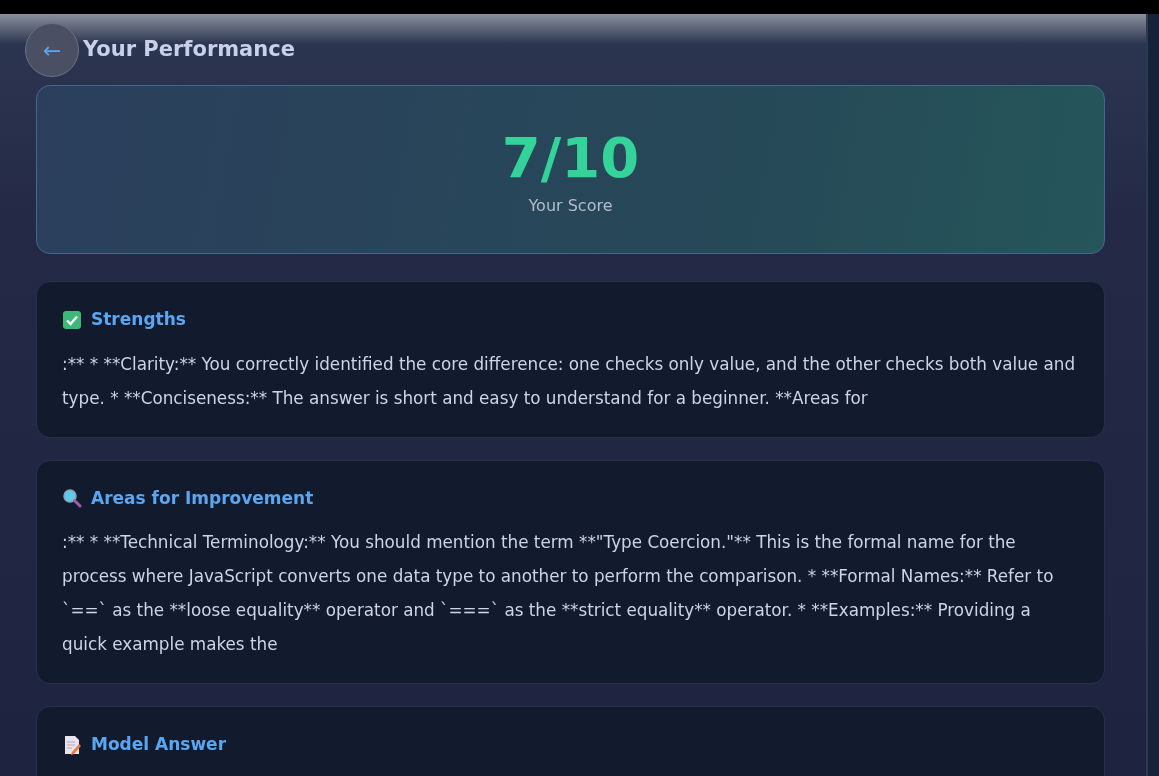 The height and width of the screenshot is (776, 1159). What do you see at coordinates (202, 498) in the screenshot?
I see `section-title: Areas for Improvement` at bounding box center [202, 498].